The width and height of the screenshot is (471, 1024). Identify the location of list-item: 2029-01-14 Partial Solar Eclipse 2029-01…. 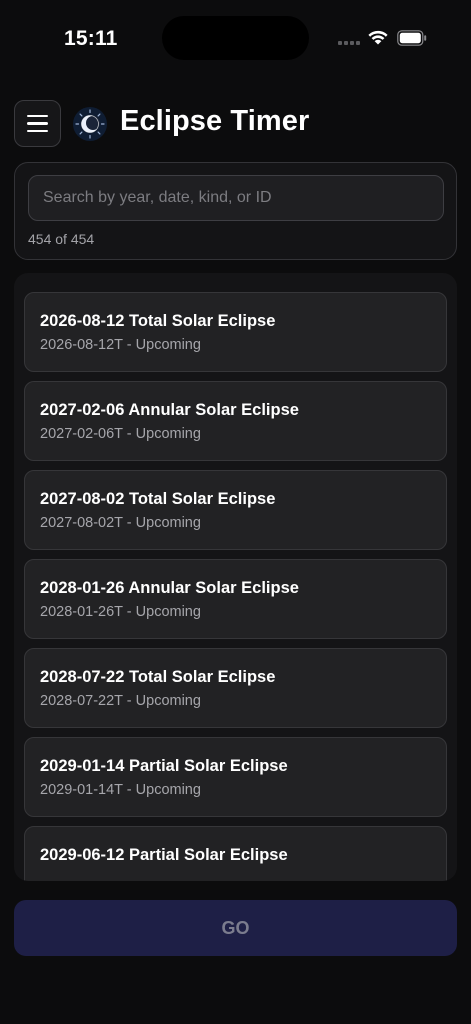
(235, 777).